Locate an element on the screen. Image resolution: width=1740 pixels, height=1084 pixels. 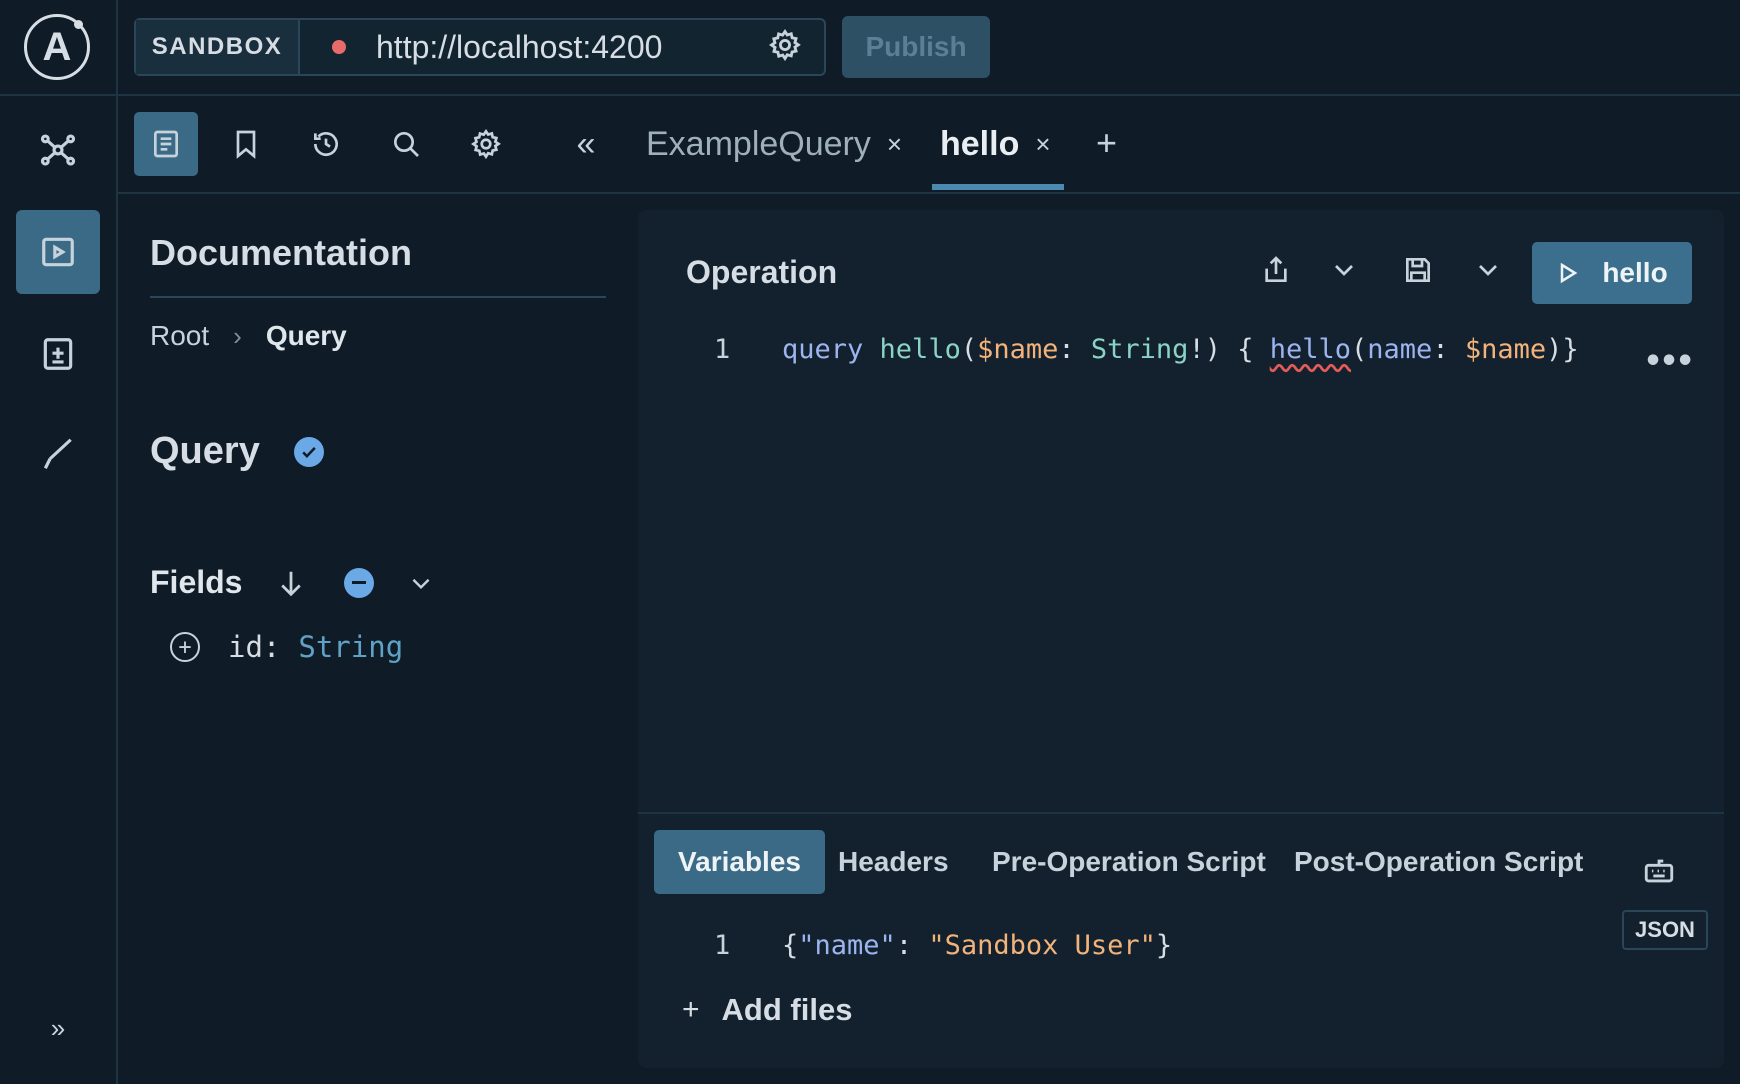
expand-rail-icon: » is located at coordinates (58, 1028).